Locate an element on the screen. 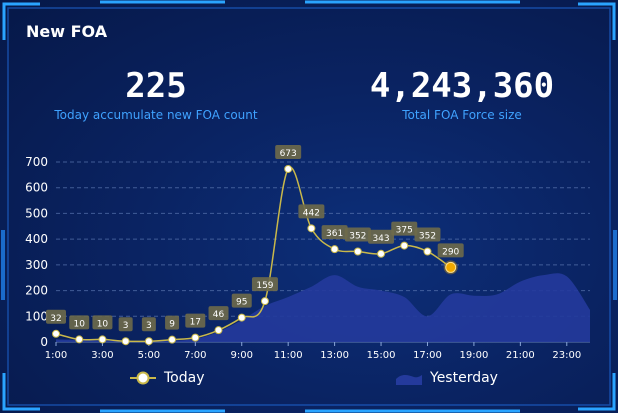 The width and height of the screenshot is (618, 413). y-tick-label: 200 is located at coordinates (36, 291).